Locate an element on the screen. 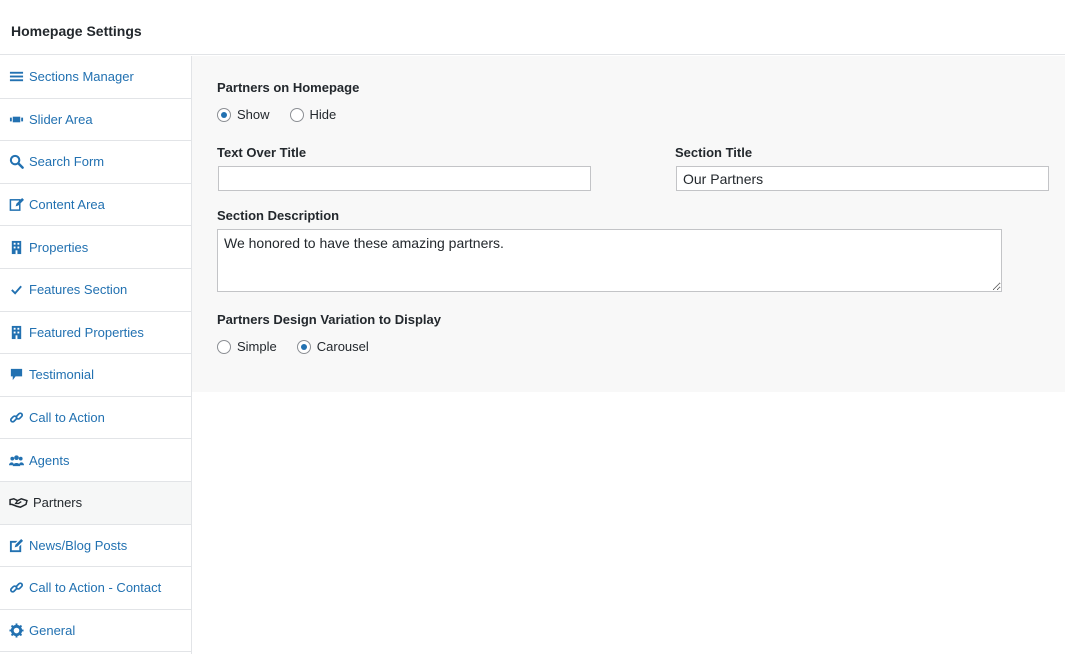  simple-radio is located at coordinates (224, 346).